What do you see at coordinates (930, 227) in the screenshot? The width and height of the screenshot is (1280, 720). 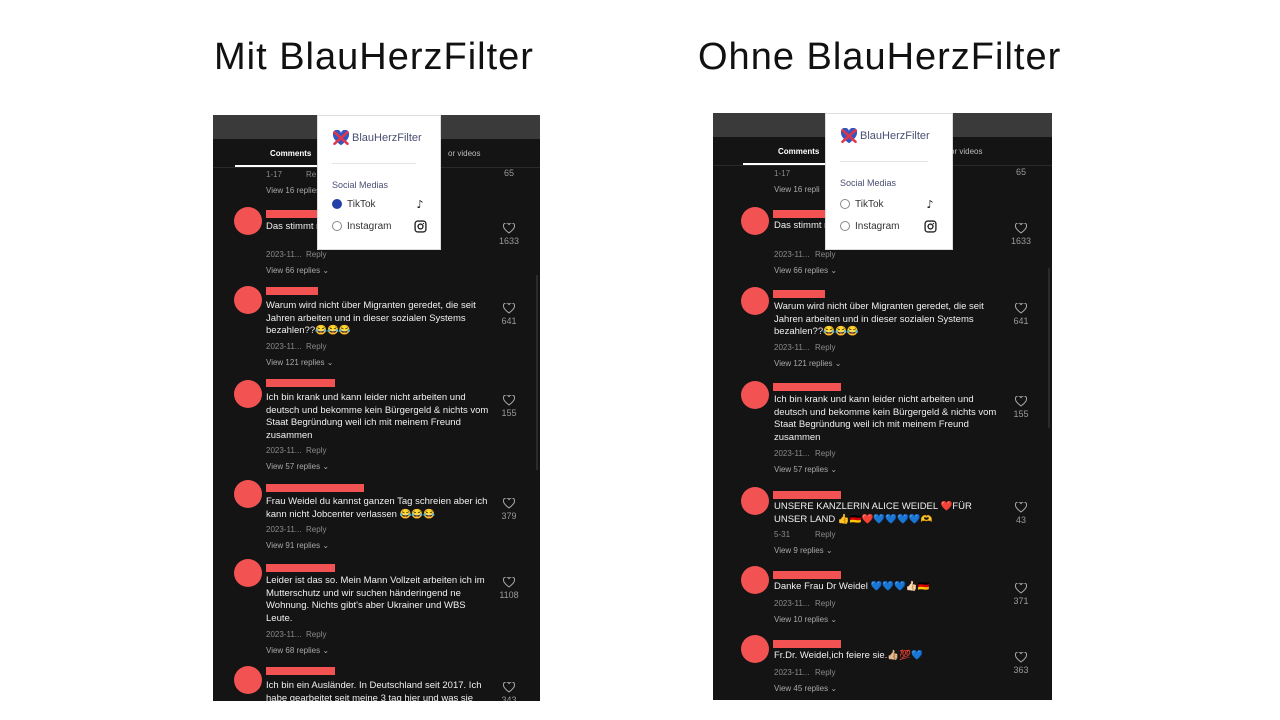 I see `instagram-icon` at bounding box center [930, 227].